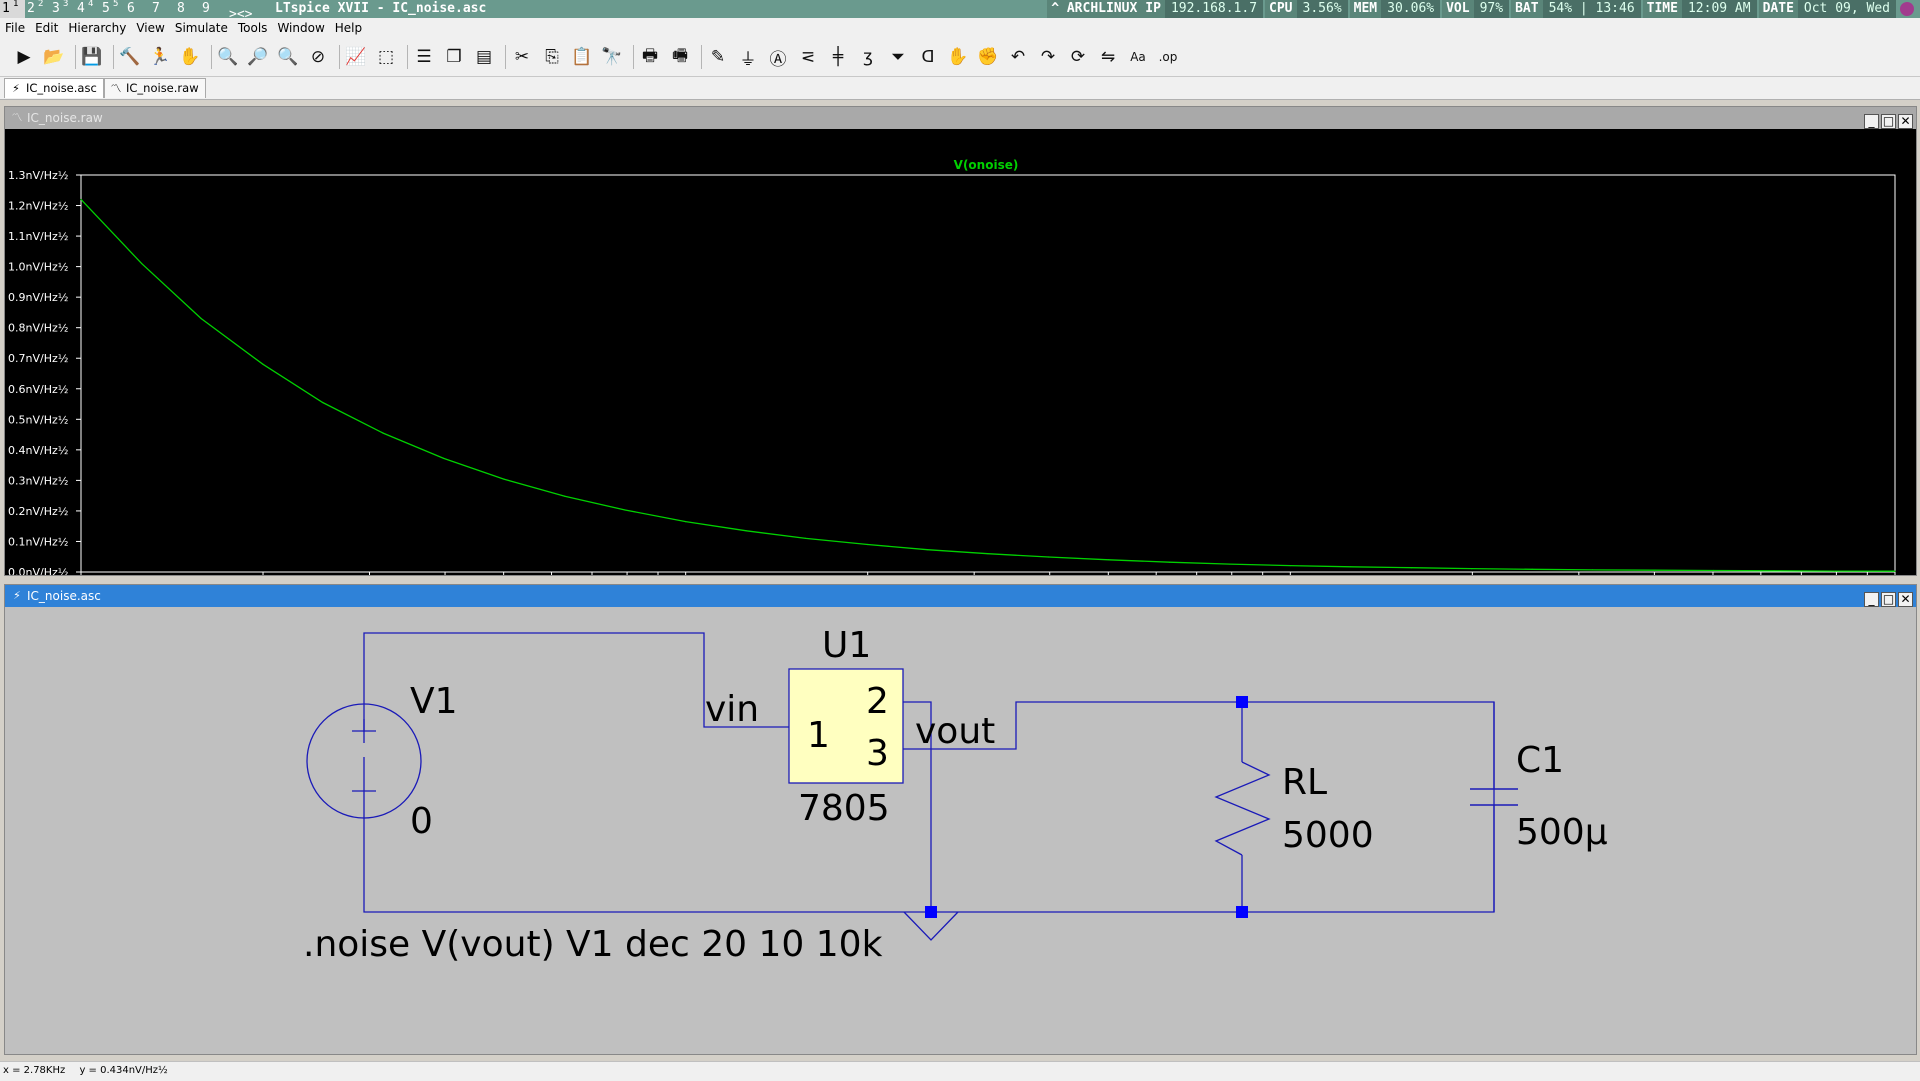 The width and height of the screenshot is (1920, 1081). Describe the element at coordinates (846, 645) in the screenshot. I see `u1-name-label: U1` at that location.